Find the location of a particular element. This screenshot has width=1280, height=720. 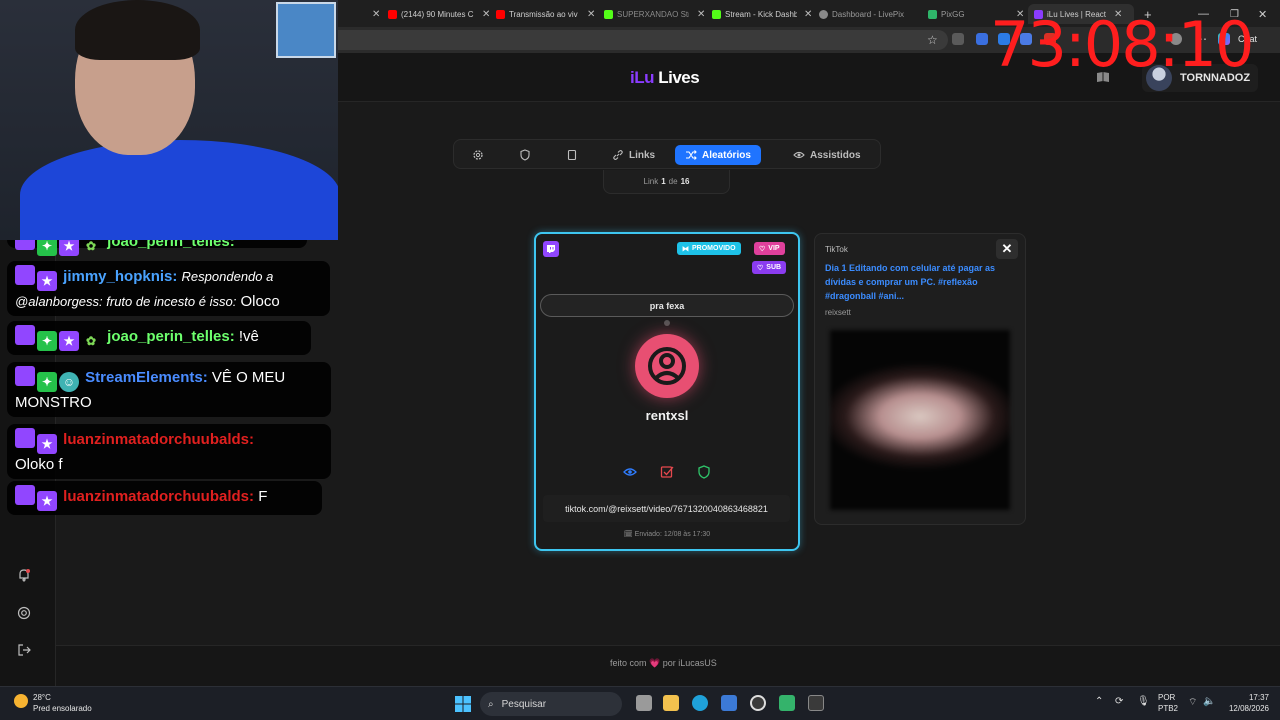

logout-icon is located at coordinates (24, 650).